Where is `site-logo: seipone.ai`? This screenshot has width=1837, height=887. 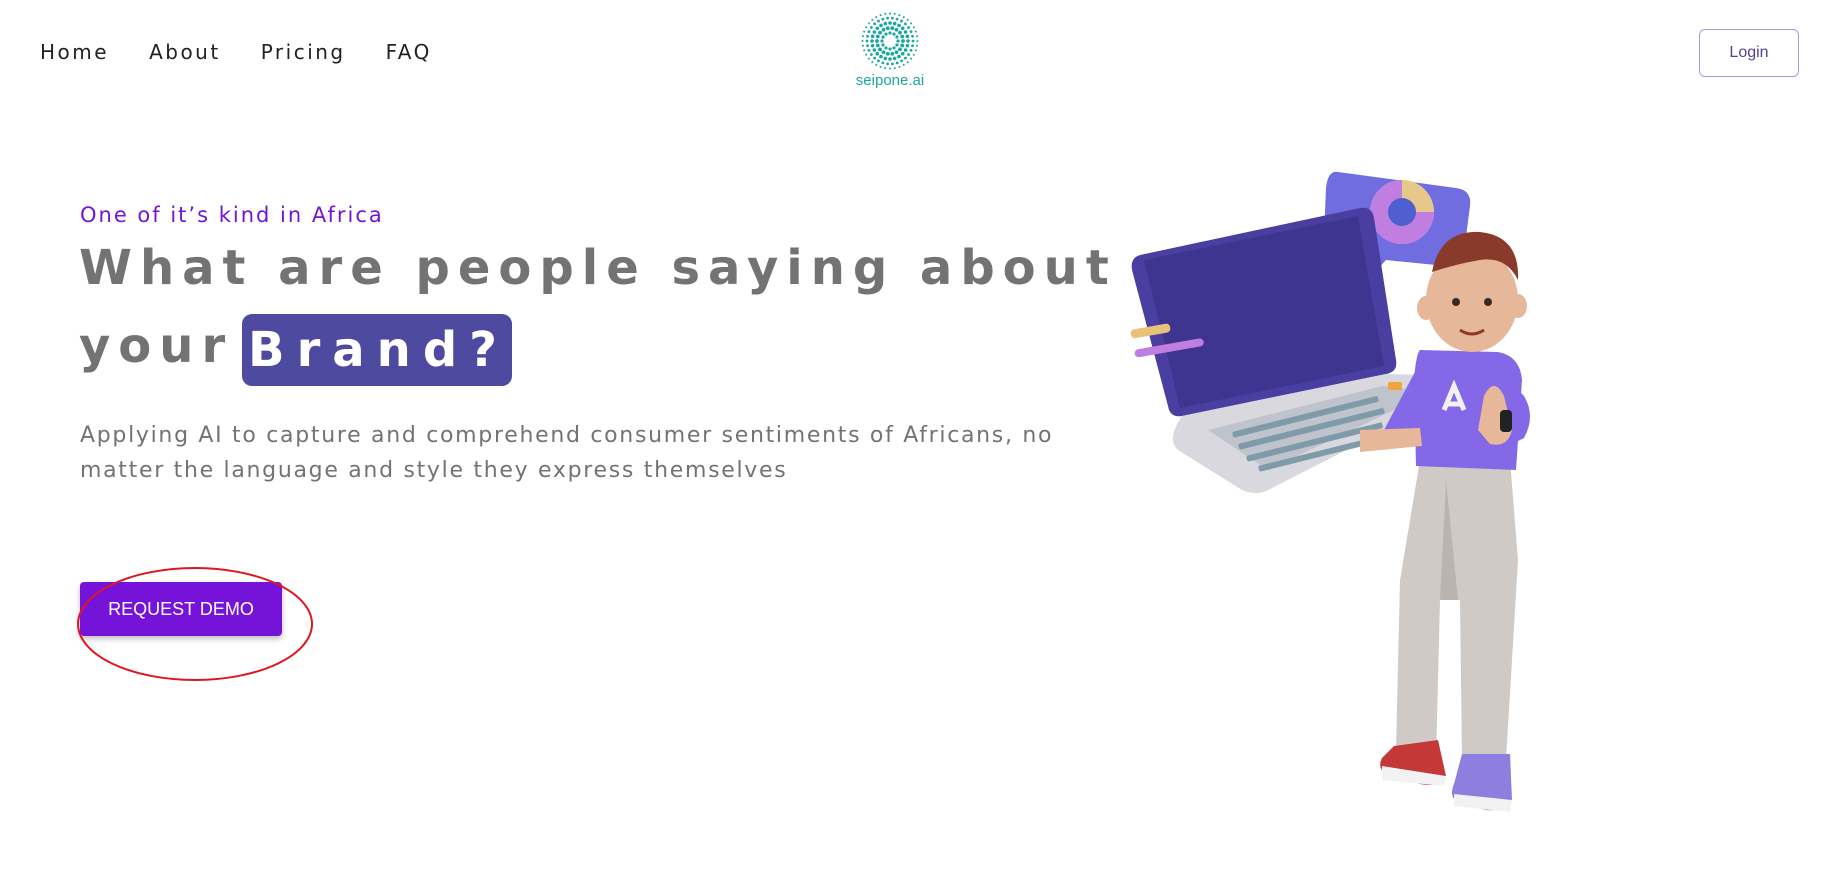 site-logo: seipone.ai is located at coordinates (890, 50).